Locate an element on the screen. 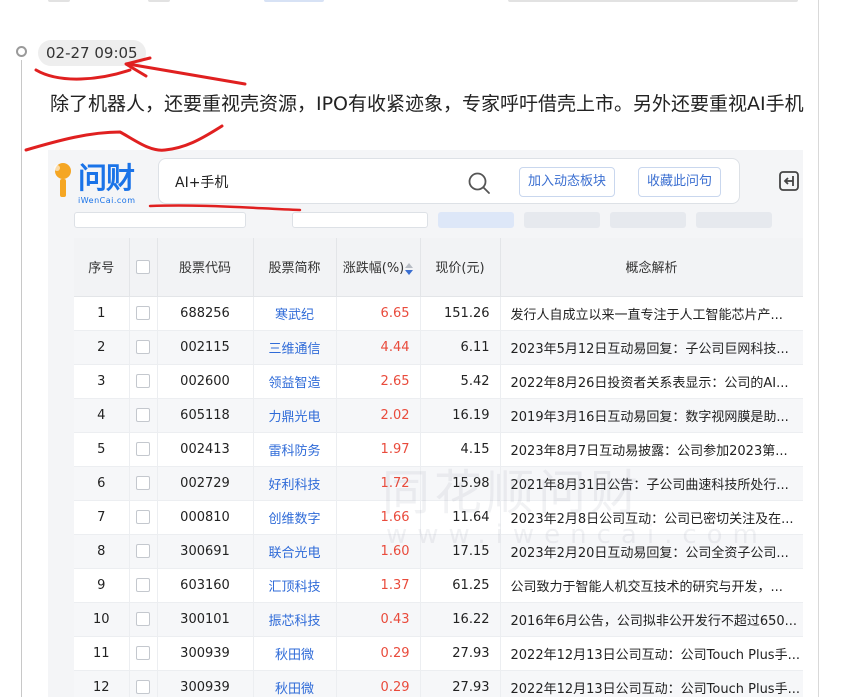 This screenshot has width=850, height=697. exit-icon is located at coordinates (789, 181).